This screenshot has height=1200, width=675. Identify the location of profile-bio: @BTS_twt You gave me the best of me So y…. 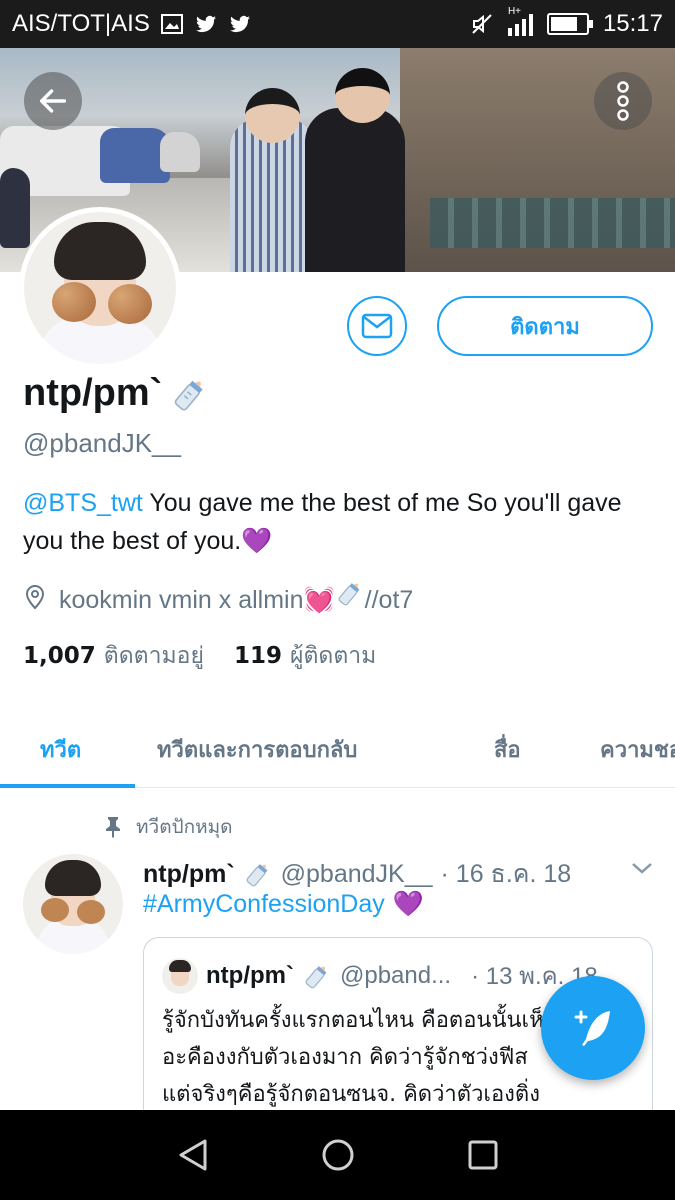
(338, 522).